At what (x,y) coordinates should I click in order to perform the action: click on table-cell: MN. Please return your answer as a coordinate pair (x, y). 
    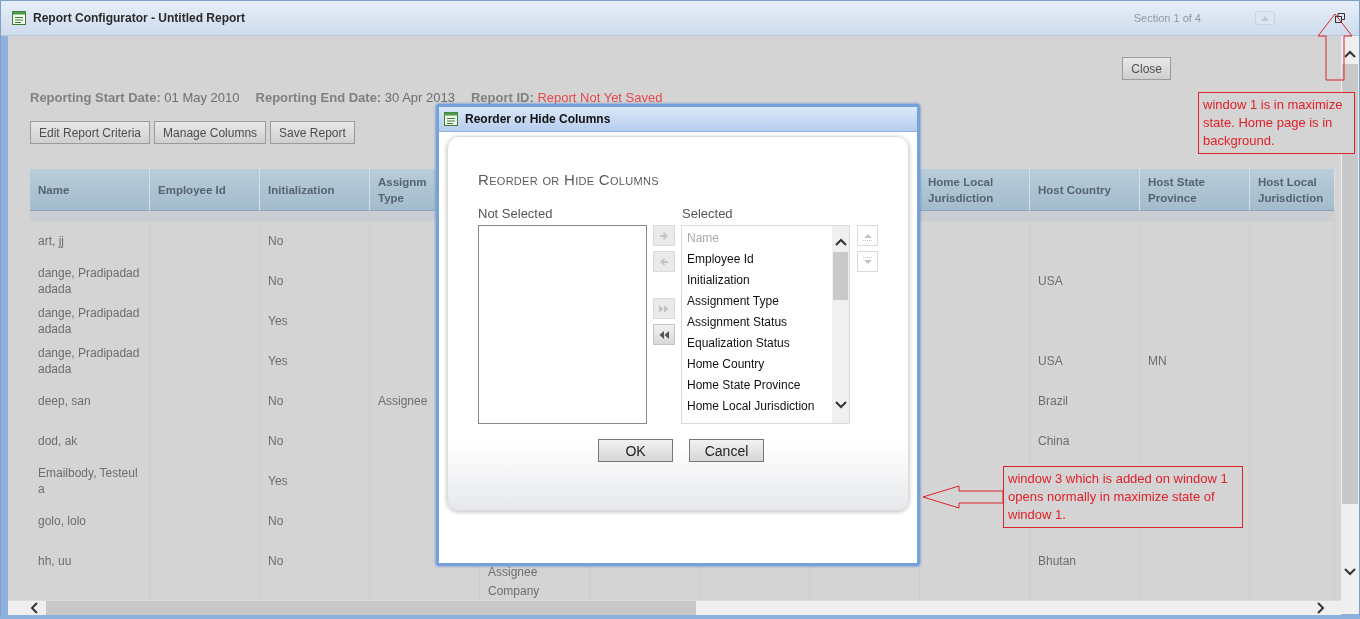
    Looking at the image, I should click on (1157, 361).